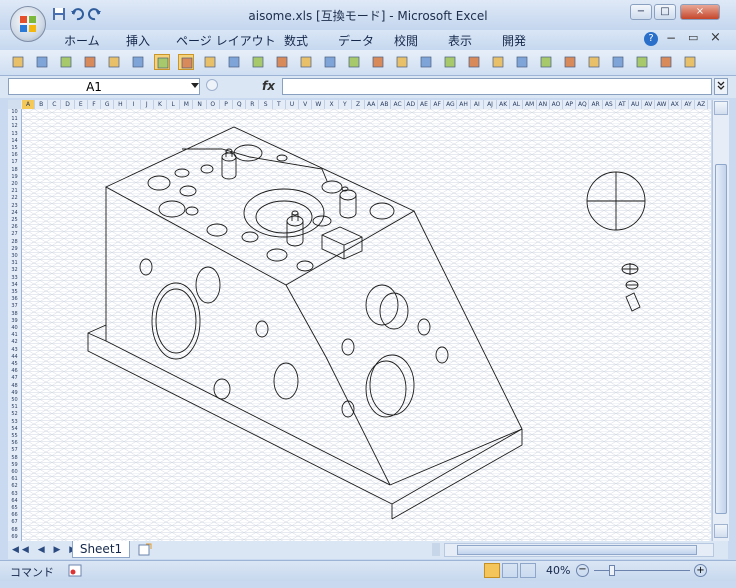 The height and width of the screenshot is (588, 736). What do you see at coordinates (666, 62) in the screenshot?
I see `align-center-icon` at bounding box center [666, 62].